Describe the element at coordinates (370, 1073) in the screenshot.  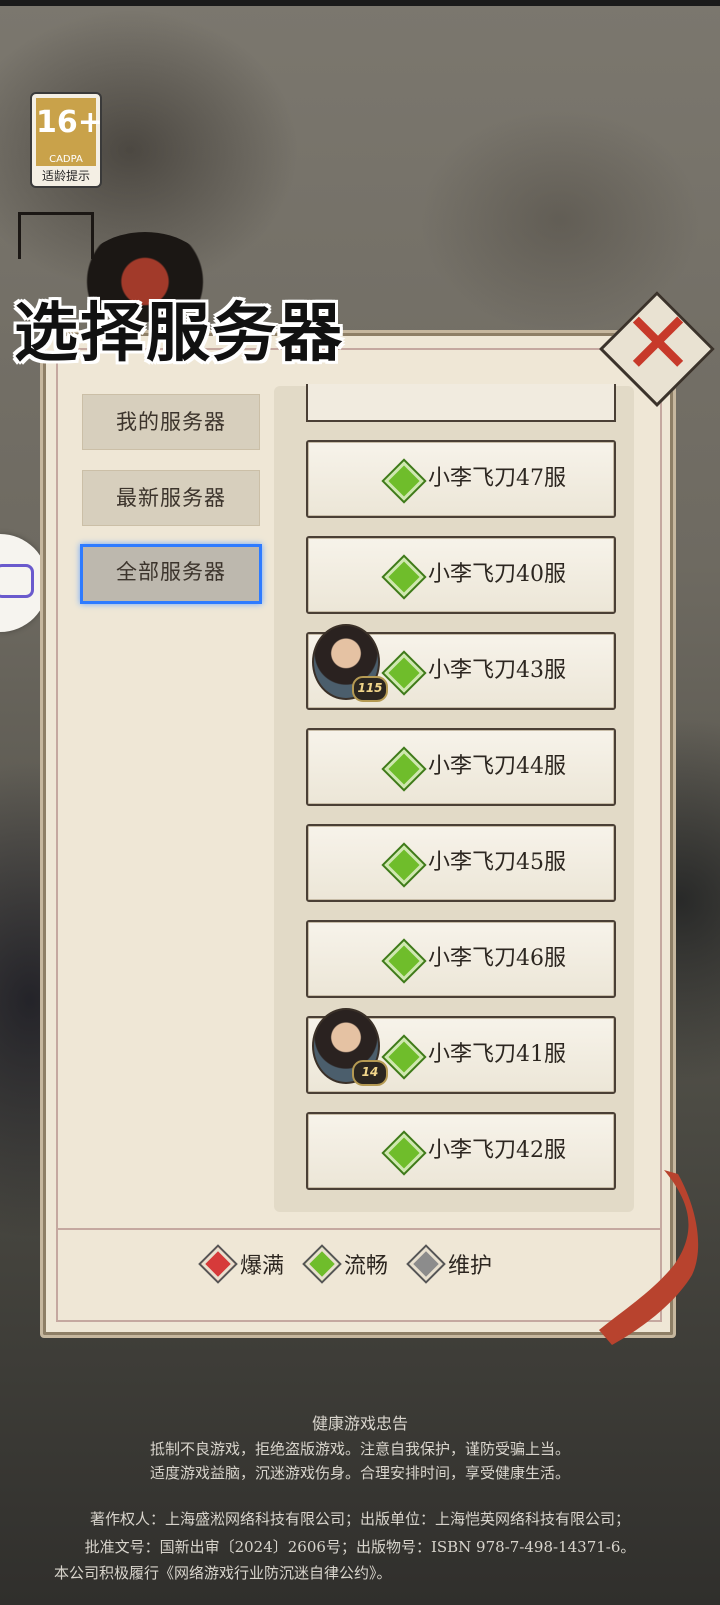
I see `character-level-badge: 14` at that location.